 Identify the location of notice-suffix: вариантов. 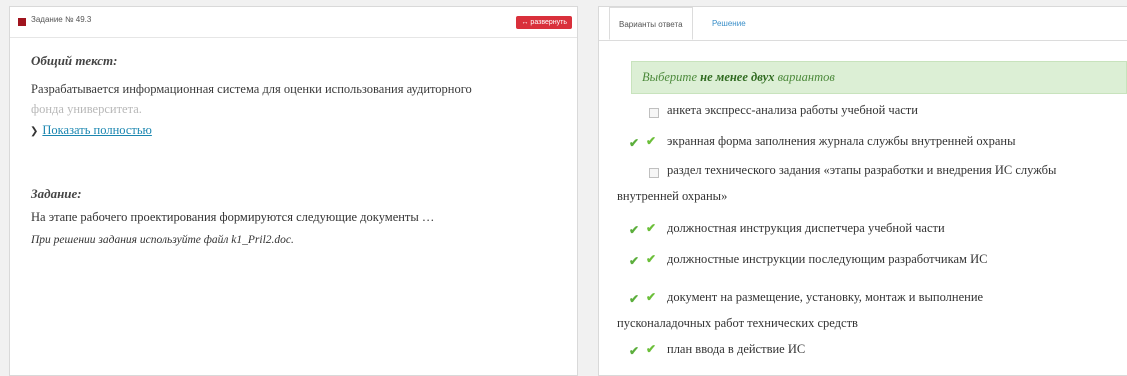
(804, 77).